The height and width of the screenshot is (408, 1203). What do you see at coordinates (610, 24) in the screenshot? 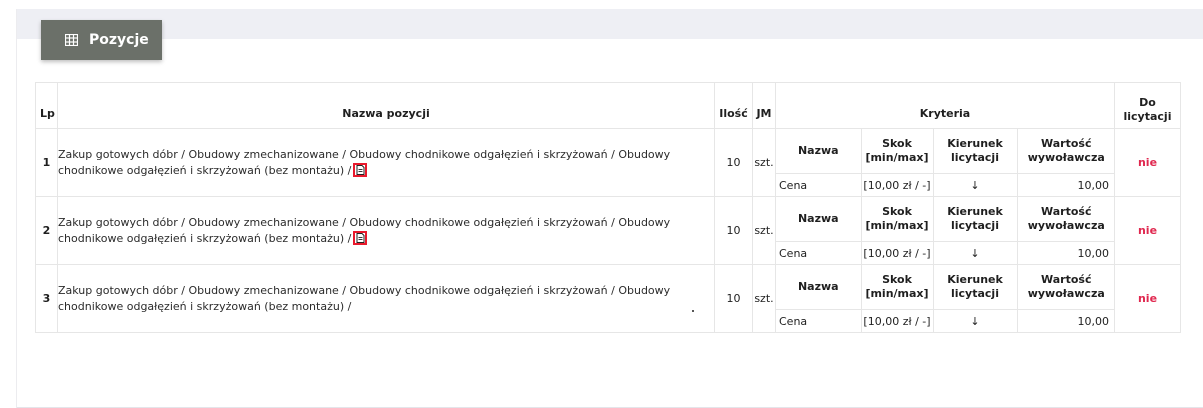
I see `panel-header-band` at bounding box center [610, 24].